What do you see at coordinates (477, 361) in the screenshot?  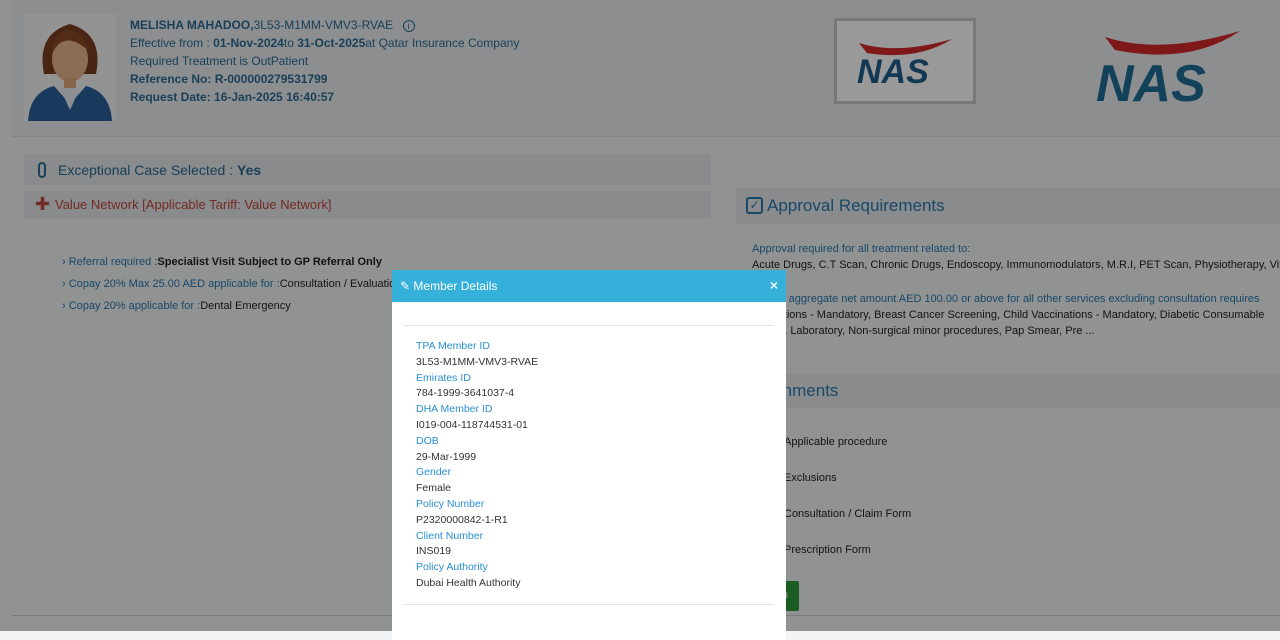 I see `field-value: 3L53-M1MM-VMV3-RVAE` at bounding box center [477, 361].